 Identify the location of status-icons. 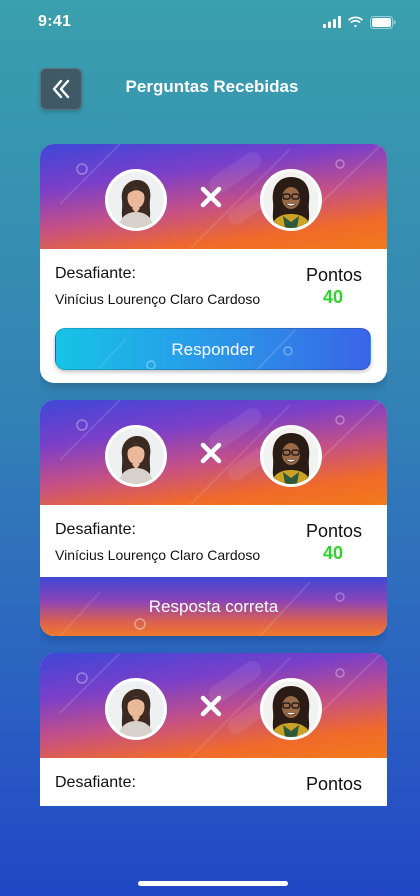
(359, 22).